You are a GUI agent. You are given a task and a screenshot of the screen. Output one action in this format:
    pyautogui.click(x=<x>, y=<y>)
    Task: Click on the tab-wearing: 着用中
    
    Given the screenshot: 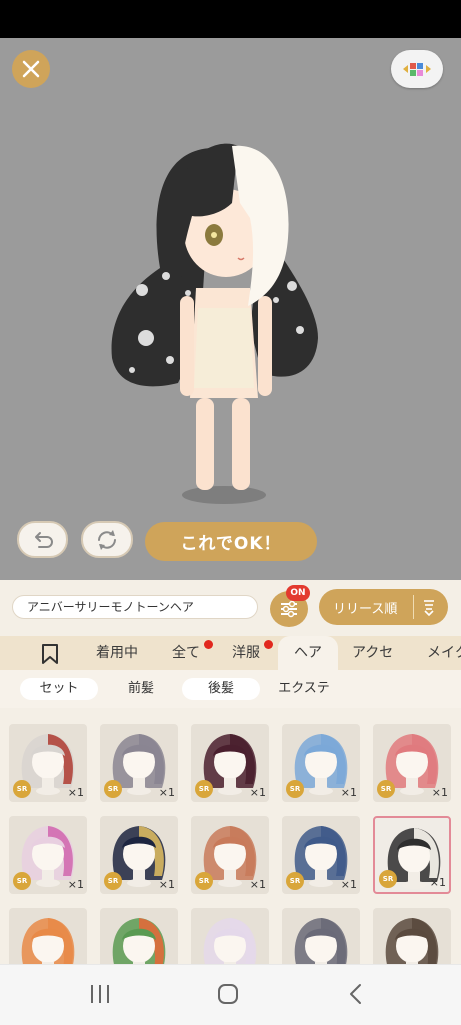 What is the action you would take?
    pyautogui.click(x=117, y=653)
    